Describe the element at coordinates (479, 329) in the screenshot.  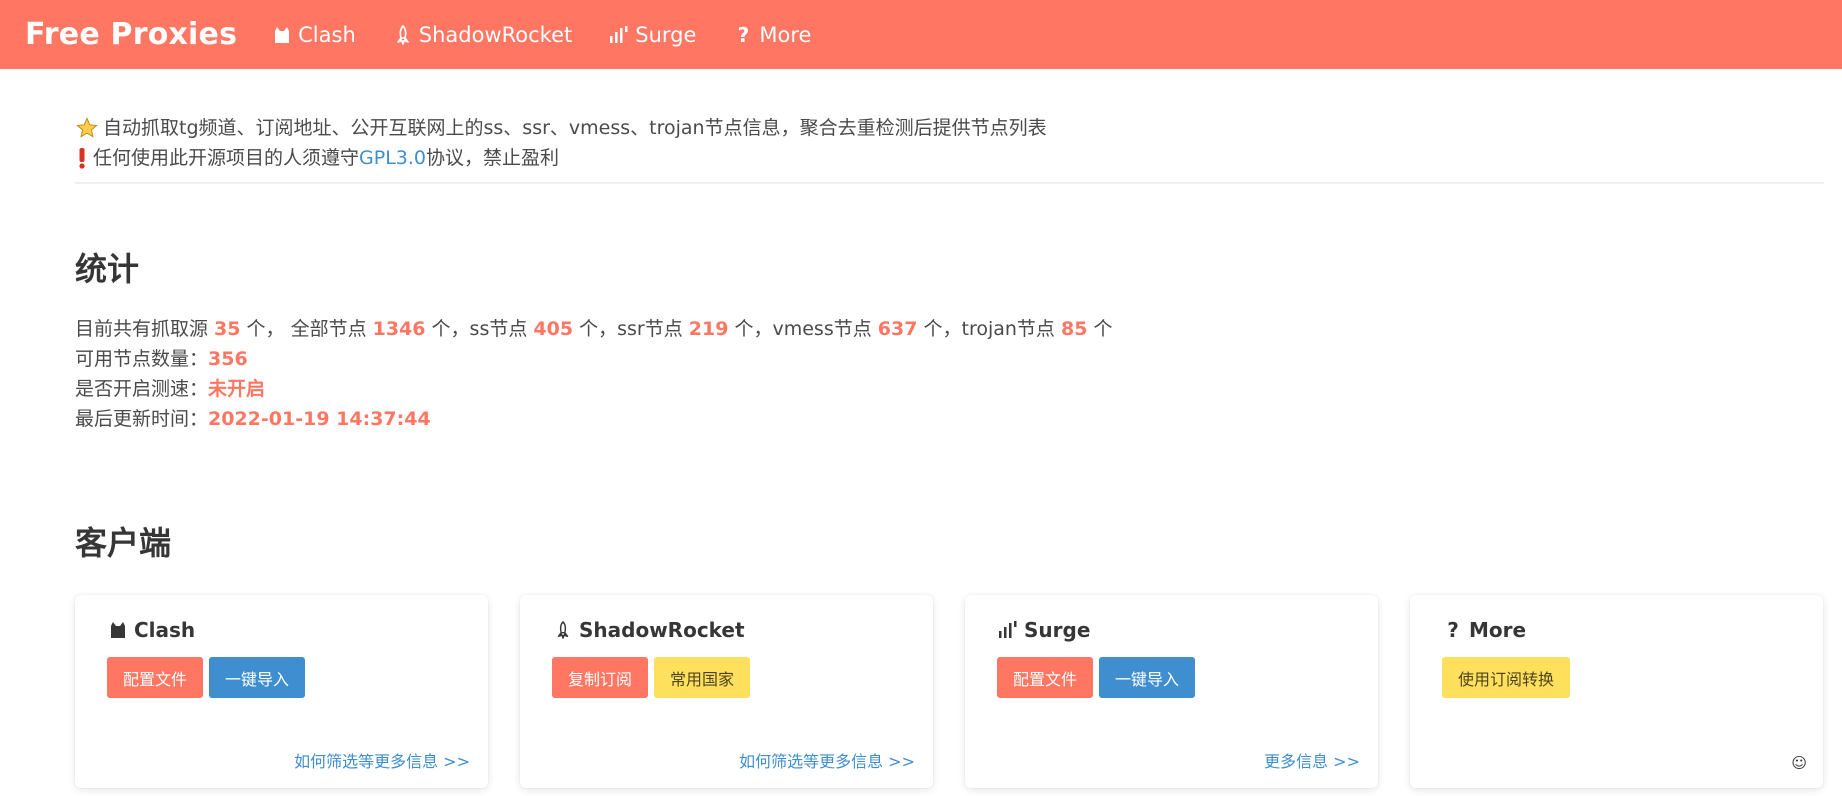
I see `stats-text: 个，ss节点` at that location.